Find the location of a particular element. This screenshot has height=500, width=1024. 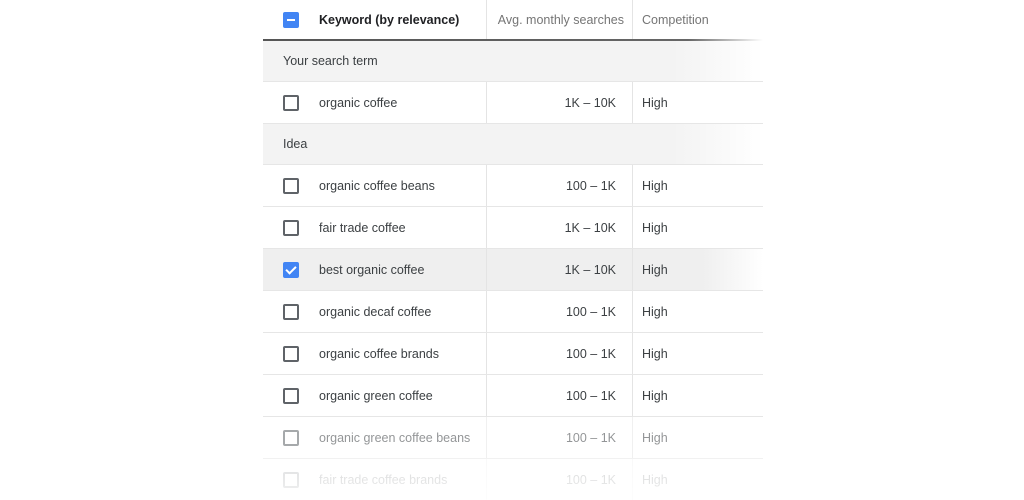

keyword-cell: fair trade coffee is located at coordinates (403, 227).